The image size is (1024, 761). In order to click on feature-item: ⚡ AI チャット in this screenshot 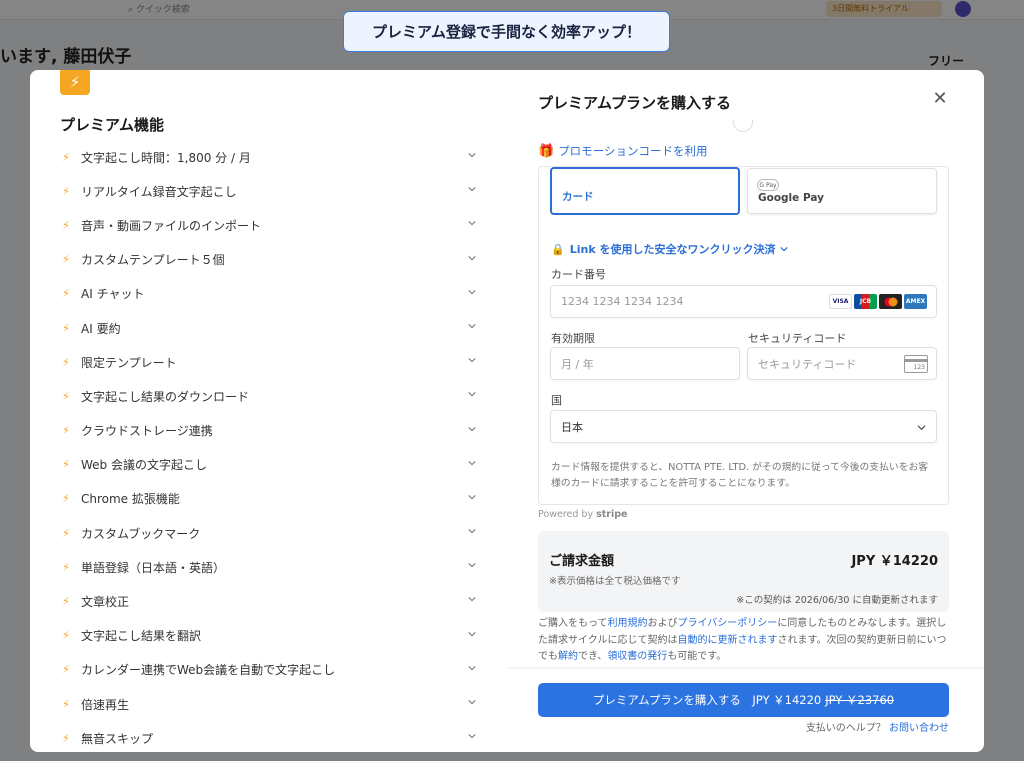, I will do `click(268, 294)`.